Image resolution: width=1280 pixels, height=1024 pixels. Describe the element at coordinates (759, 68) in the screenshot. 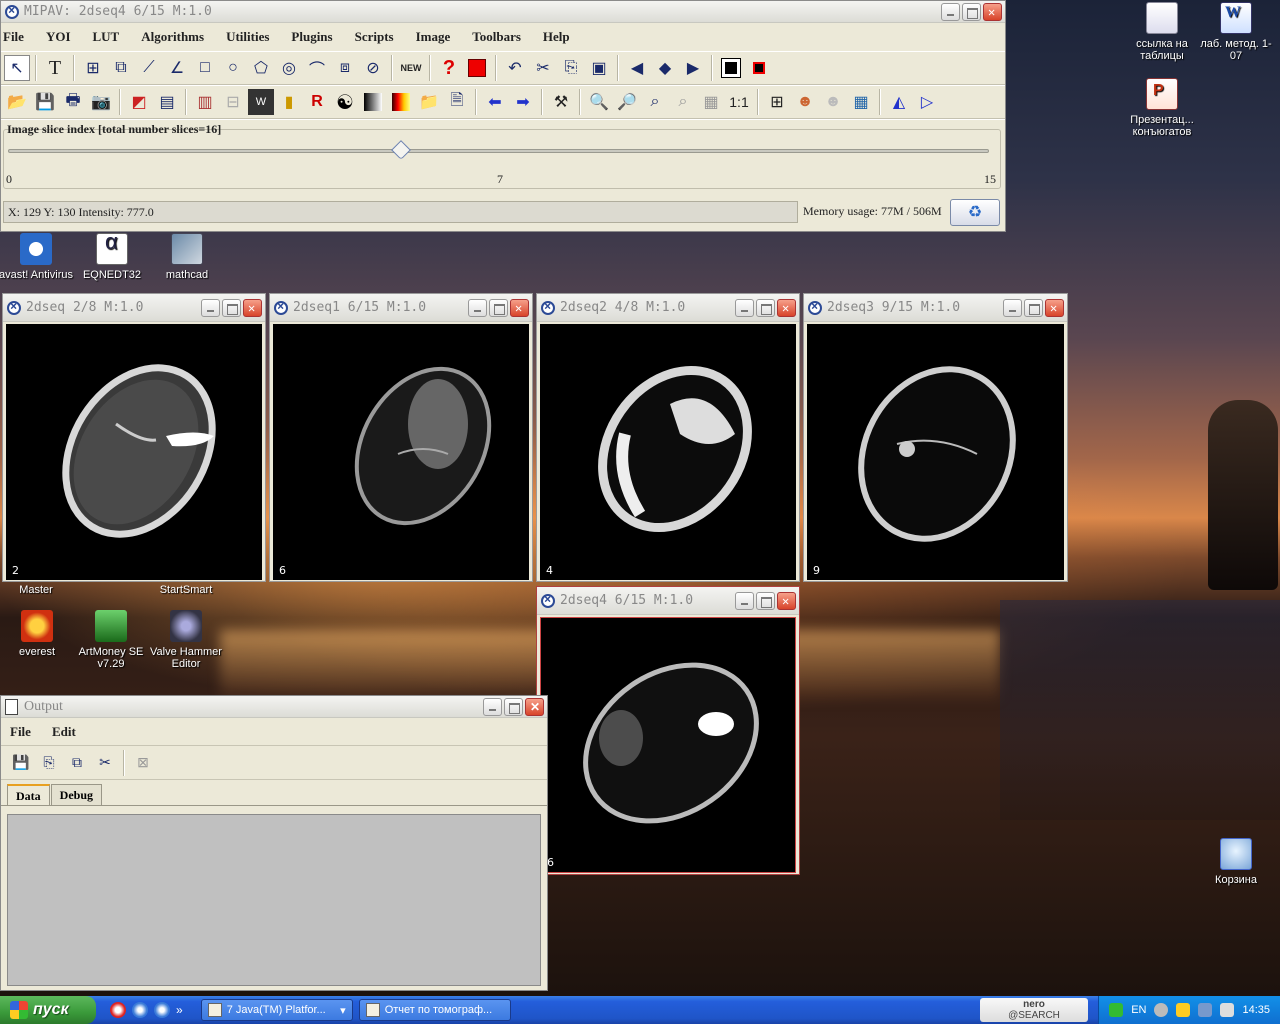

I see `color-fill-icon` at that location.